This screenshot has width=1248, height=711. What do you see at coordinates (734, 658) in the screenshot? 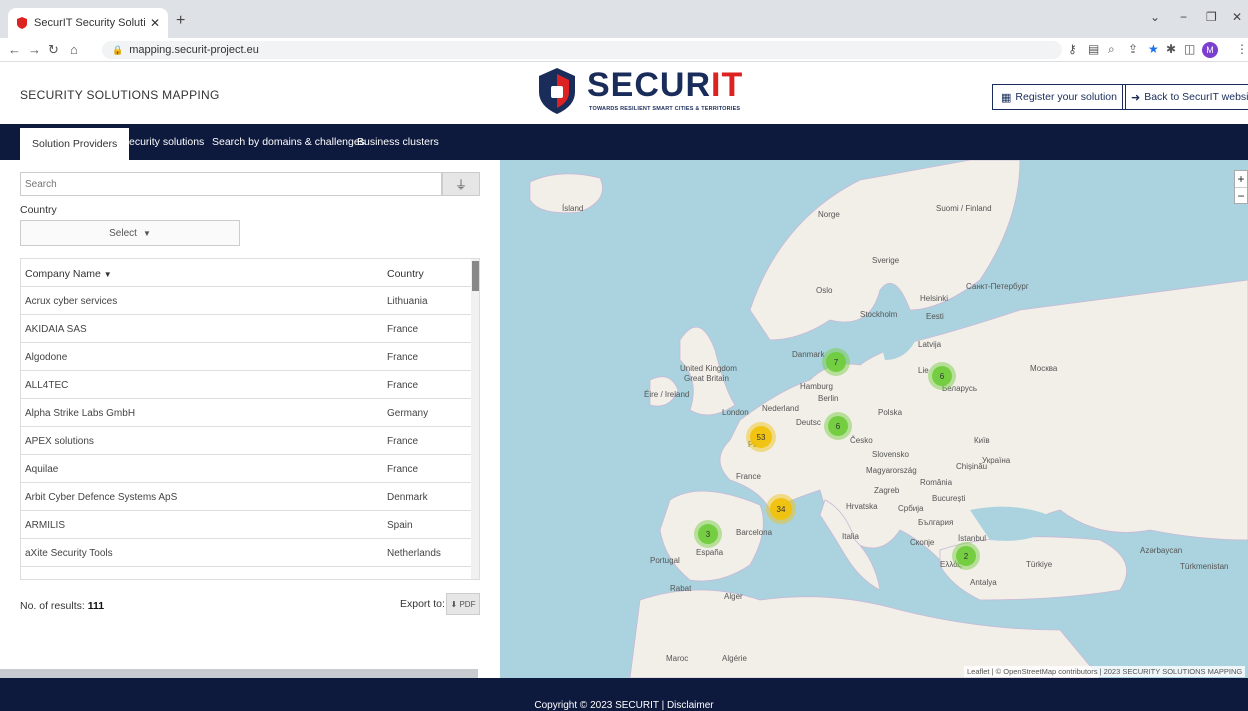
I see `map-label: Algérie` at bounding box center [734, 658].